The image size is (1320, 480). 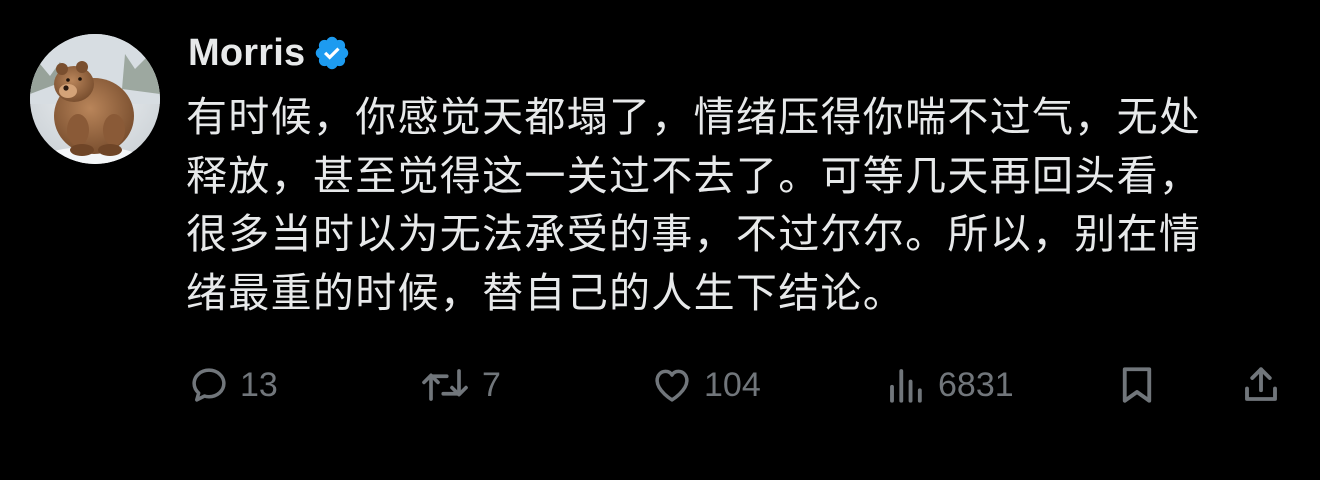 What do you see at coordinates (976, 384) in the screenshot?
I see `views-count: 6831` at bounding box center [976, 384].